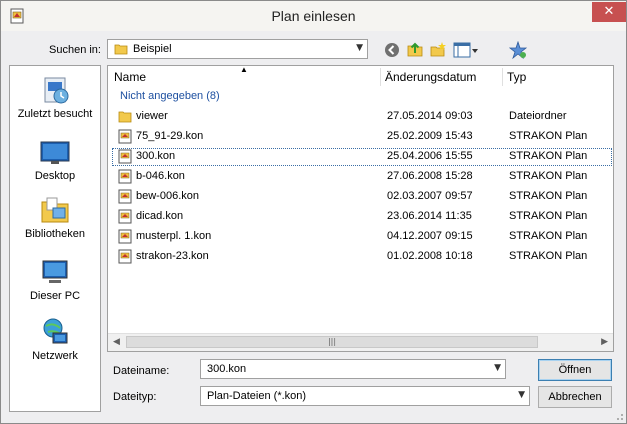  I want to click on place-network: Netzwerk, so click(55, 339).